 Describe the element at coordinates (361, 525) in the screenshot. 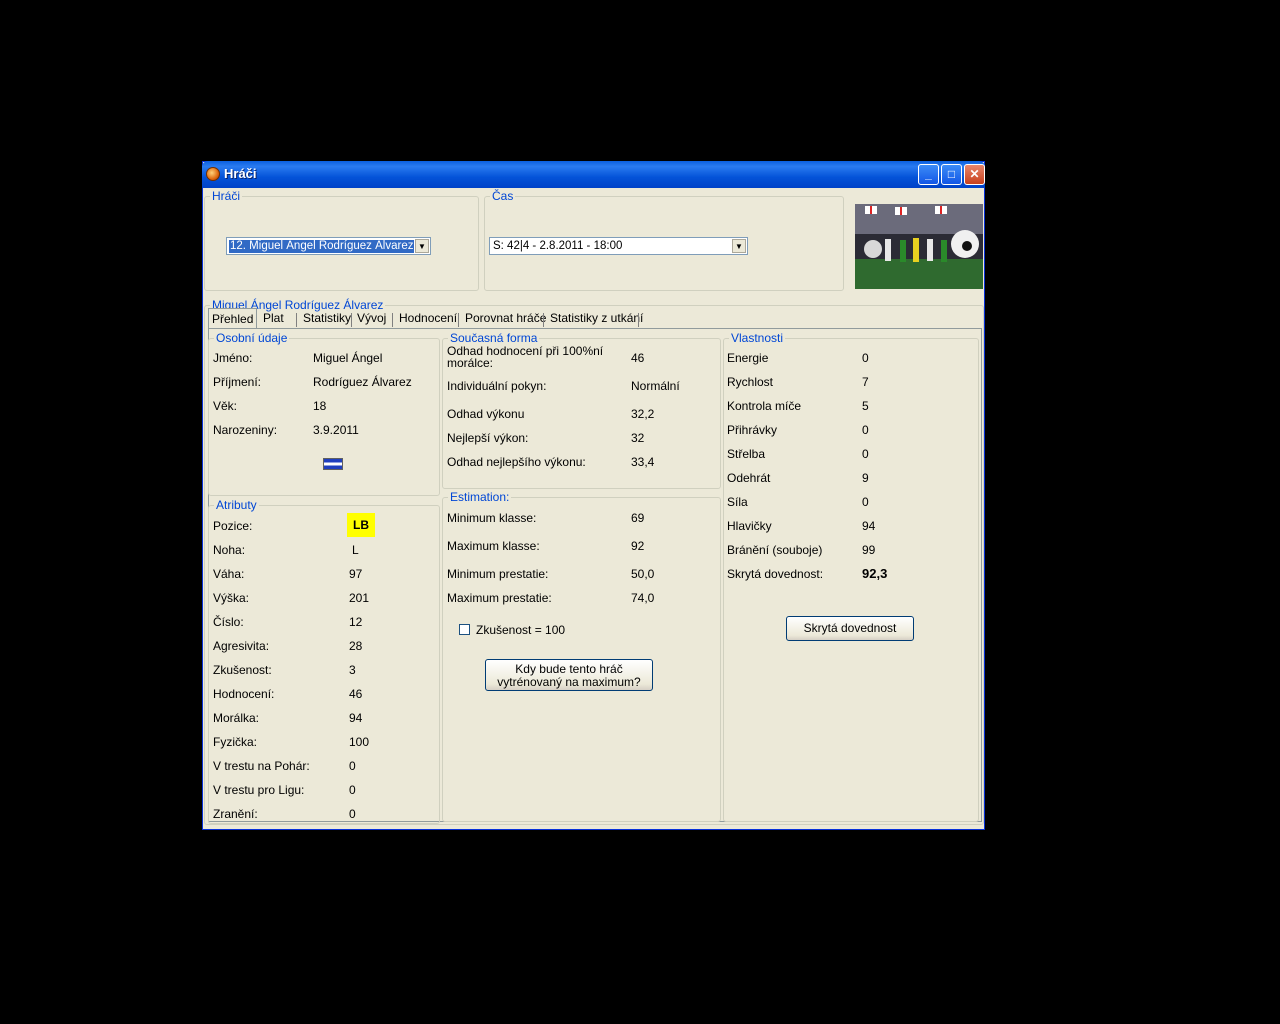

I see `position-badge: LB` at that location.